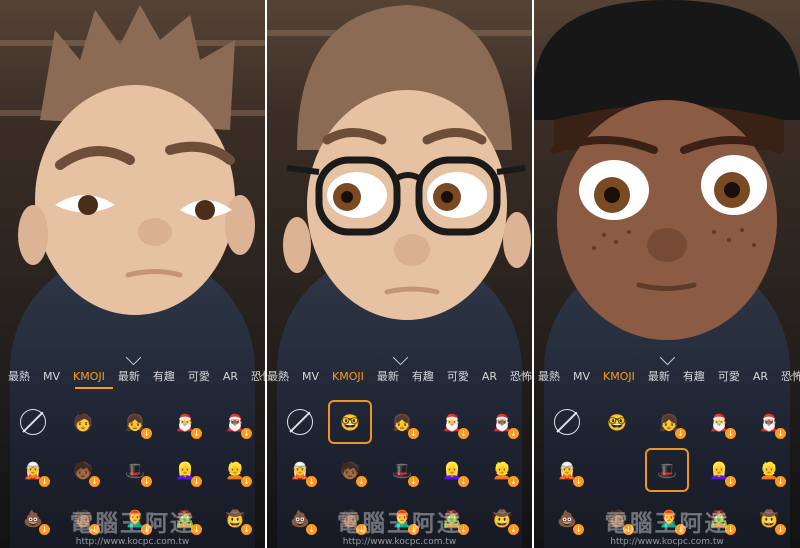 Image resolution: width=800 pixels, height=548 pixels. Describe the element at coordinates (83, 422) in the screenshot. I see `boy-icon: 🧑` at that location.